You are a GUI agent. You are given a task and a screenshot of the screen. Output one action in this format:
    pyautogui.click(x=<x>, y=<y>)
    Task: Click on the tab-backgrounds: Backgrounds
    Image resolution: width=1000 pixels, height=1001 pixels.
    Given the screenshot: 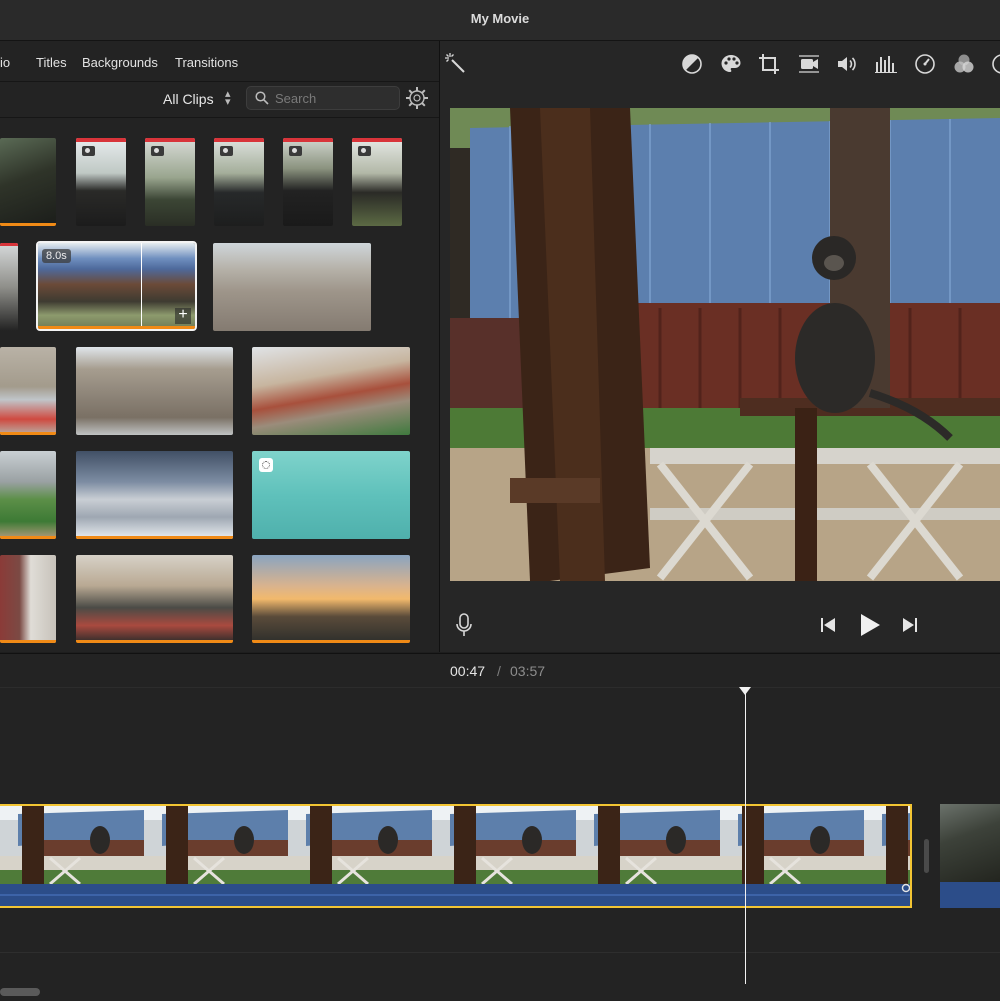 What is the action you would take?
    pyautogui.click(x=120, y=62)
    